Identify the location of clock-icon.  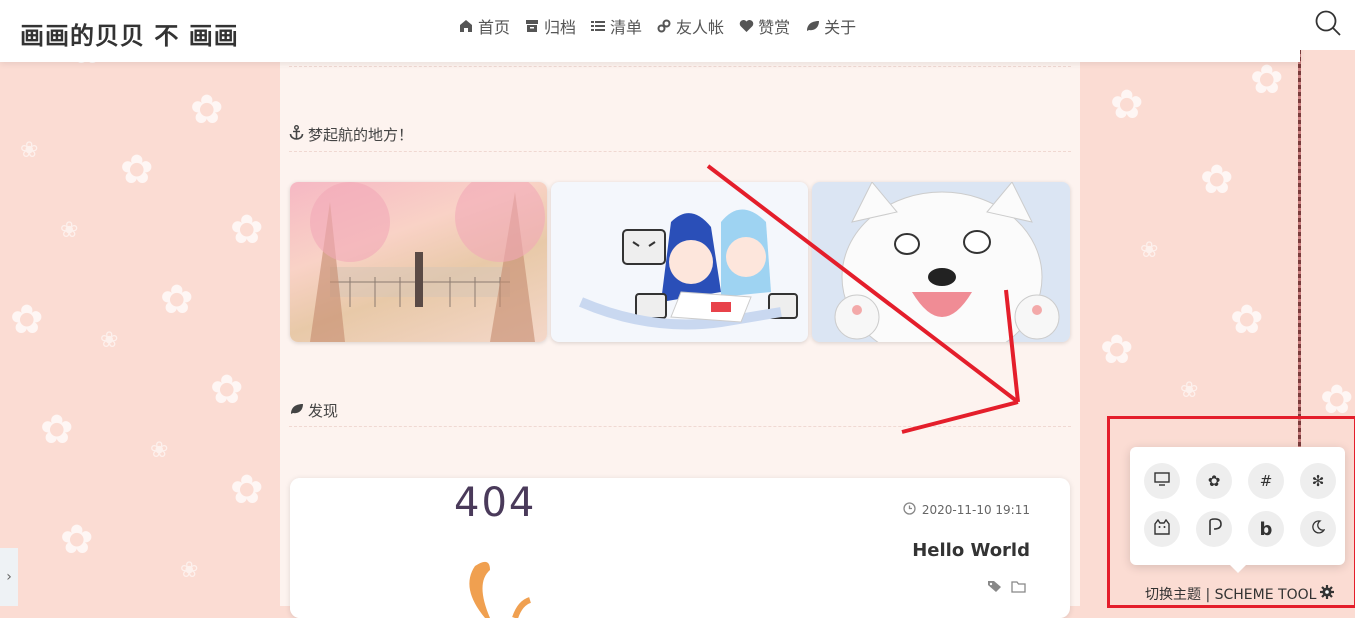
(909, 510).